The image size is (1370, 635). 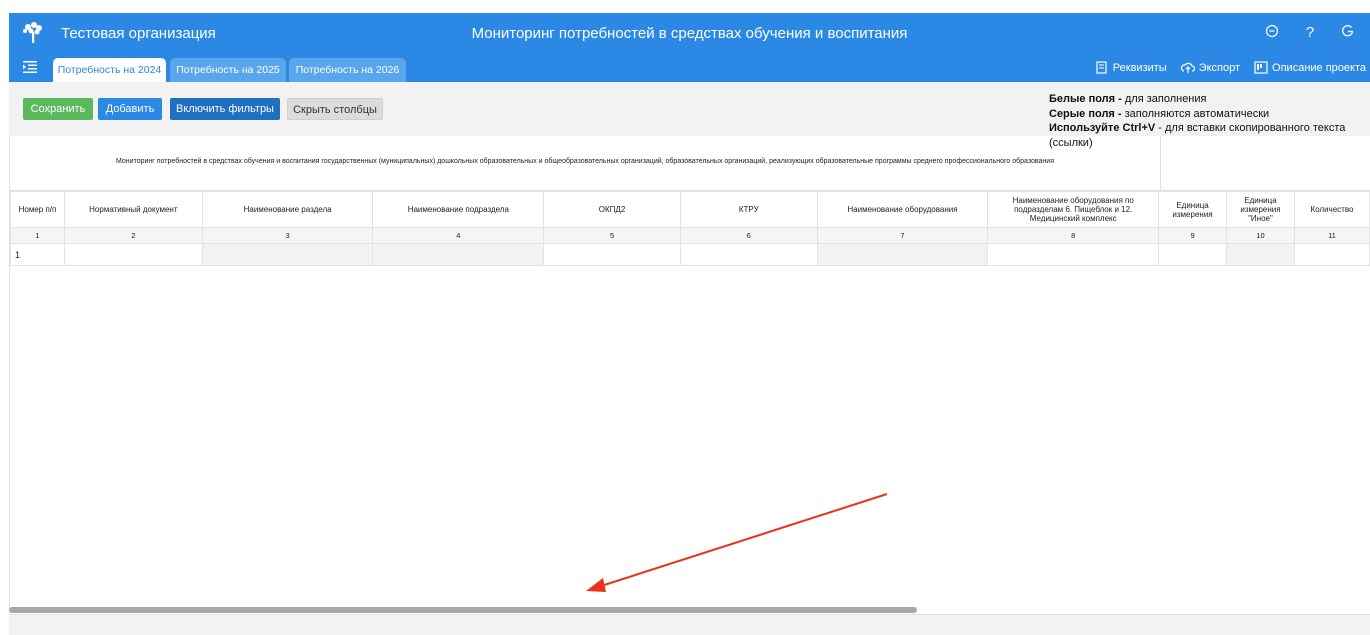 What do you see at coordinates (109, 70) in the screenshot?
I see `tab-need-2024: Потребность на 2024` at bounding box center [109, 70].